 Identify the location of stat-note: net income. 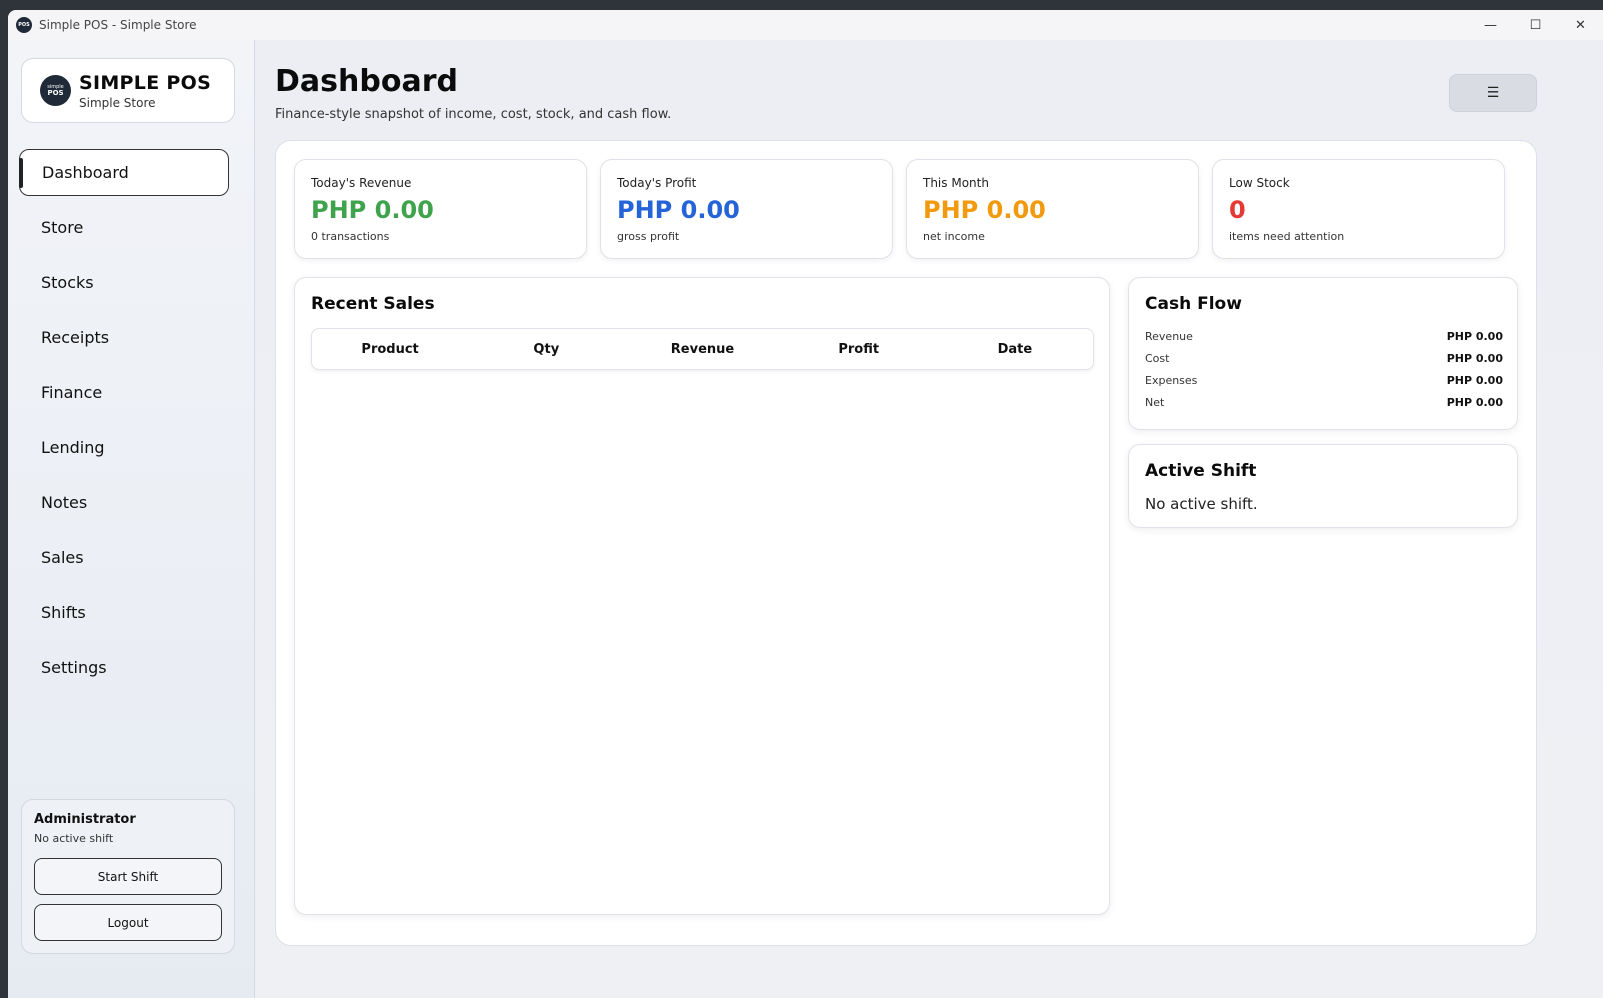
(954, 236).